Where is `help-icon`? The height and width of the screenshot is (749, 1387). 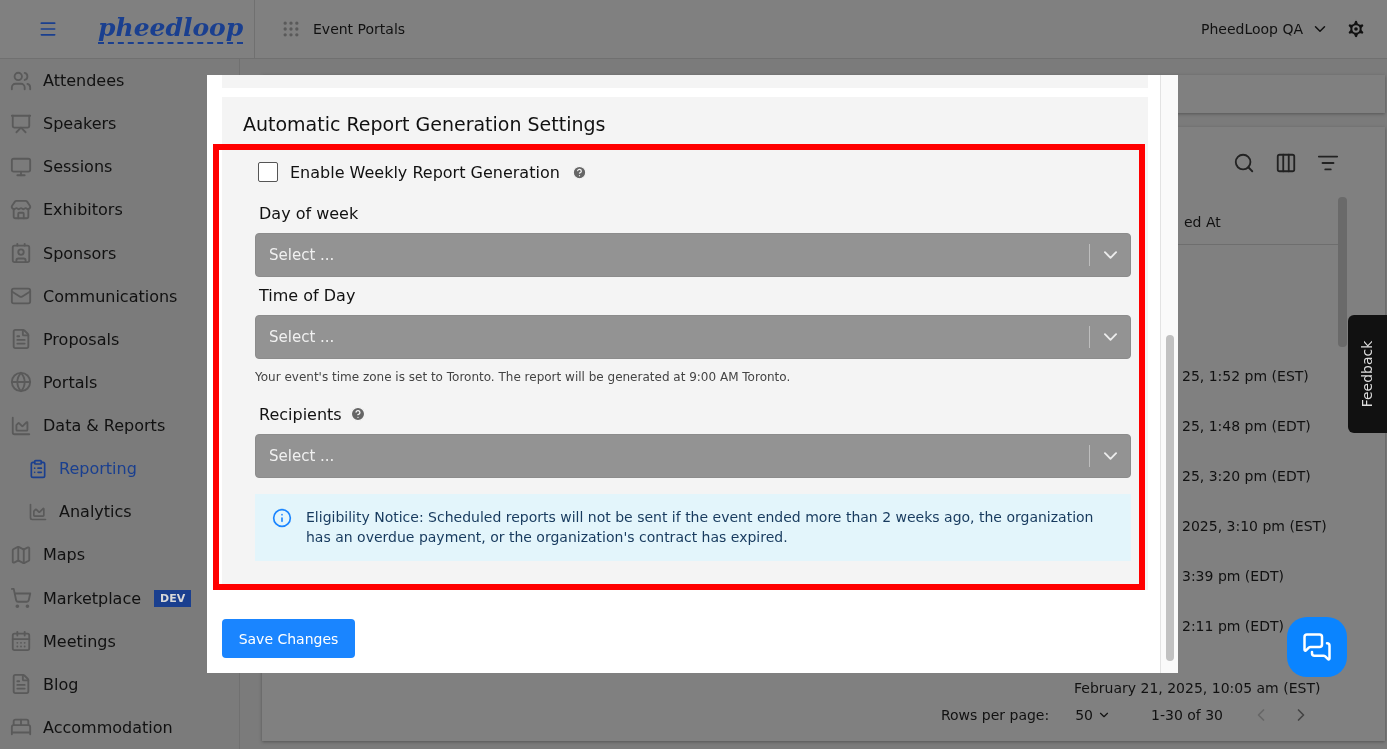 help-icon is located at coordinates (579, 172).